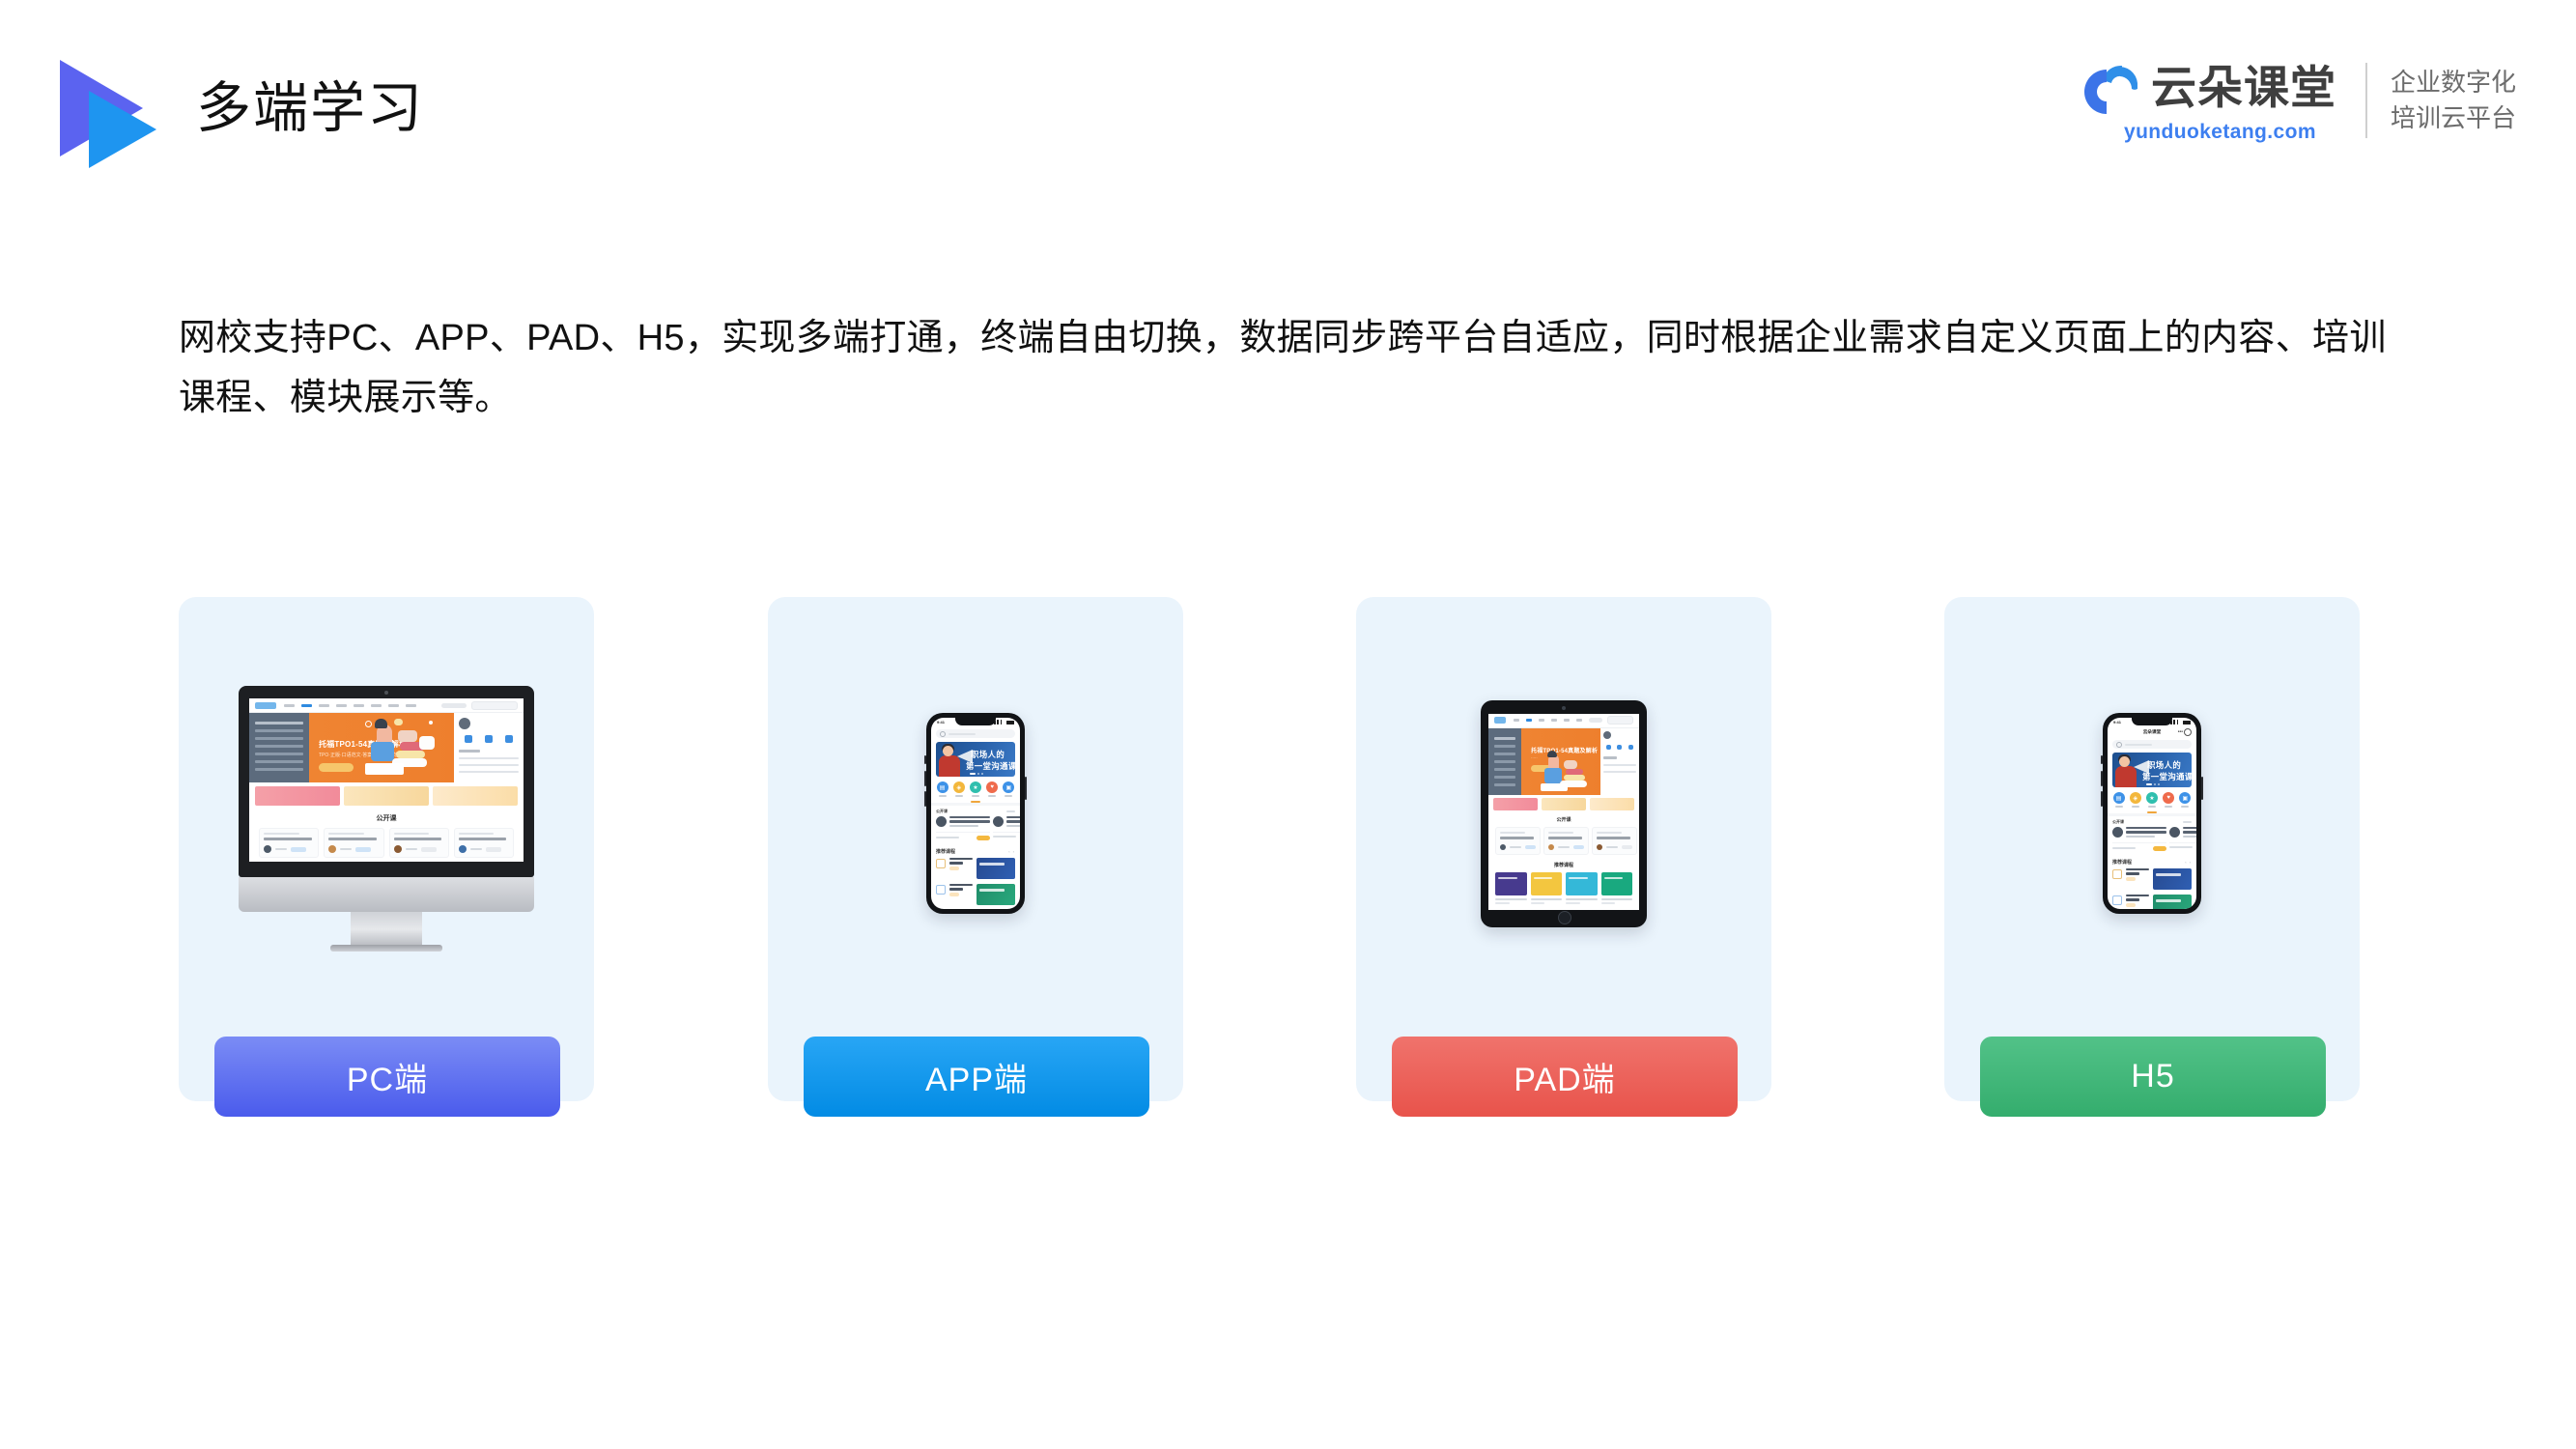  I want to click on pad-button: PAD端, so click(1565, 1077).